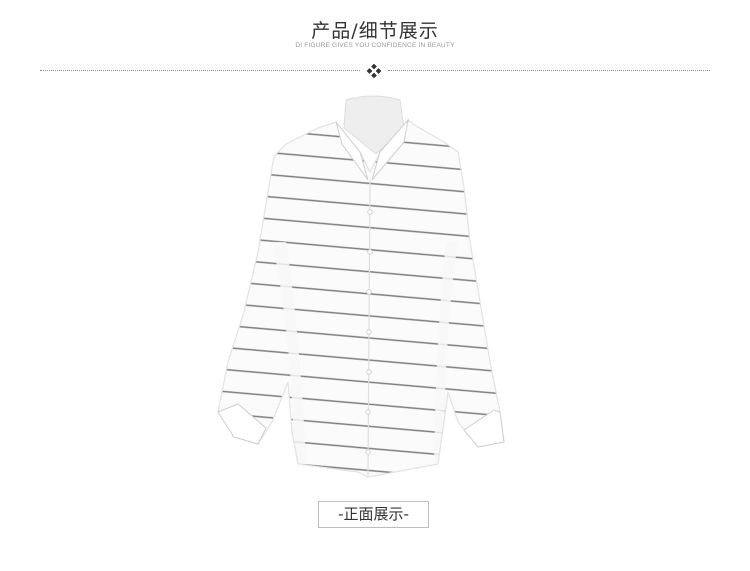 The height and width of the screenshot is (571, 750). What do you see at coordinates (200, 70) in the screenshot?
I see `dotted-divider-left` at bounding box center [200, 70].